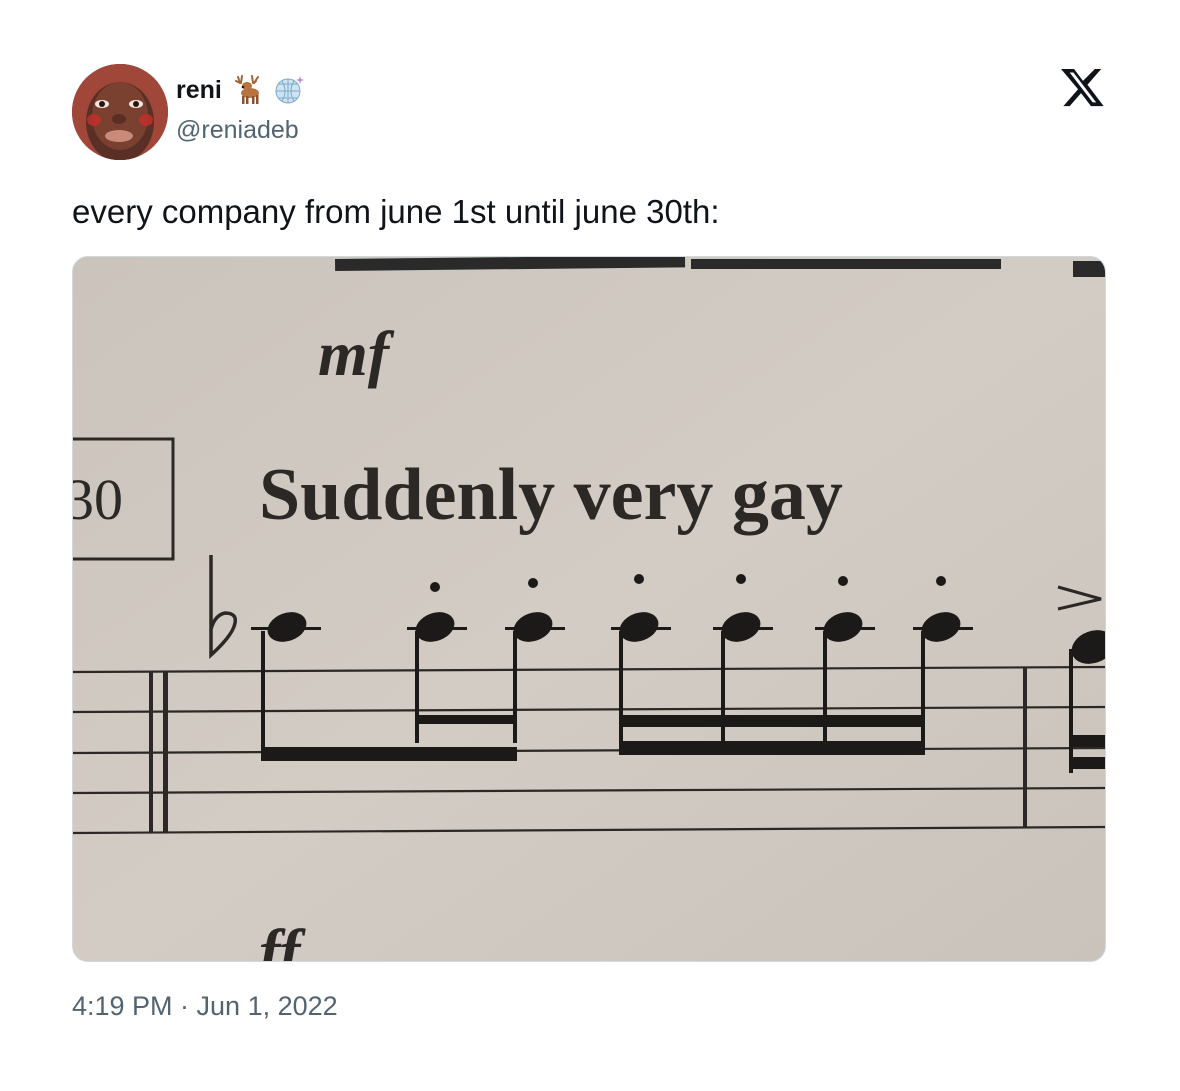  Describe the element at coordinates (205, 1006) in the screenshot. I see `tweet-timestamp: 4:19 PM · Jun 1, 2022` at that location.